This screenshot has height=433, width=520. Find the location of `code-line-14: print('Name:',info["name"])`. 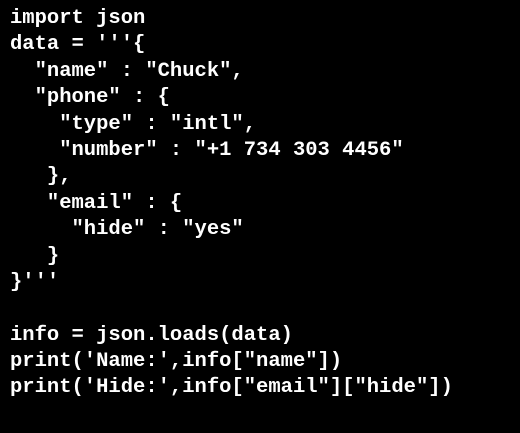

code-line-14: print('Name:',info["name"]) is located at coordinates (176, 362).